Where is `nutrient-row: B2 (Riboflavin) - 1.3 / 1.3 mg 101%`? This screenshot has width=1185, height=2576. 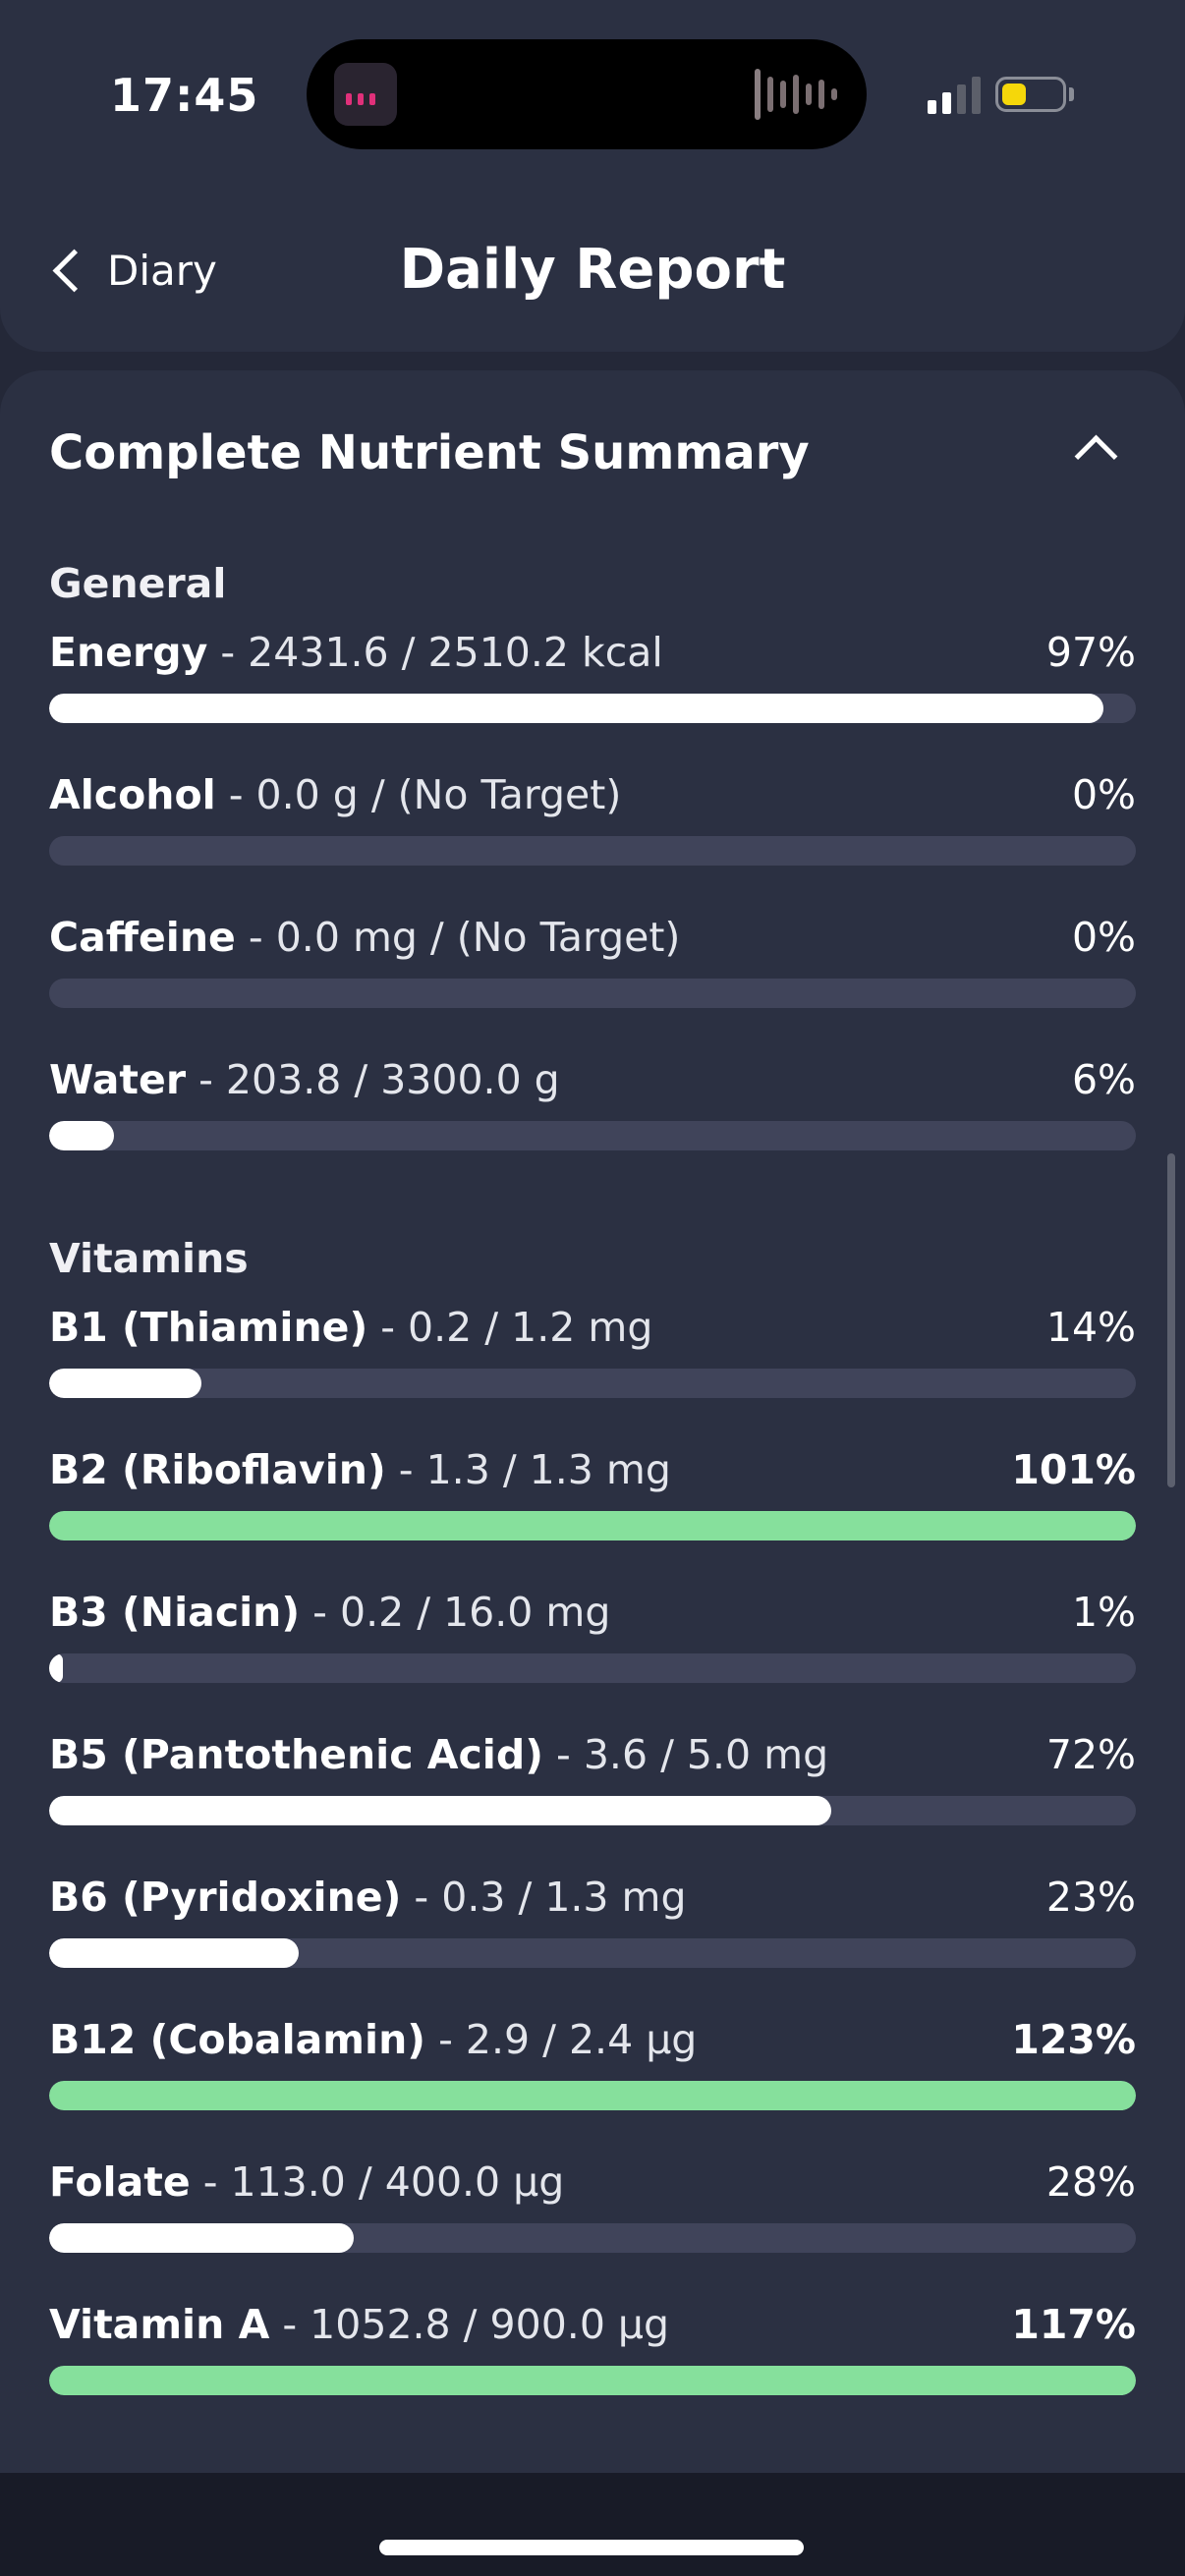 nutrient-row: B2 (Riboflavin) - 1.3 / 1.3 mg 101% is located at coordinates (592, 1493).